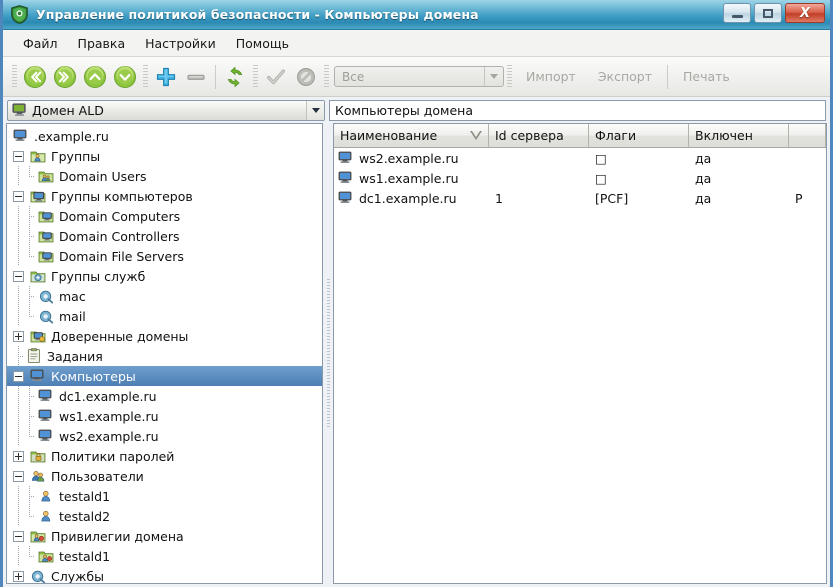 The height and width of the screenshot is (587, 833). What do you see at coordinates (703, 178) in the screenshot?
I see `table-cell-value: да` at bounding box center [703, 178].